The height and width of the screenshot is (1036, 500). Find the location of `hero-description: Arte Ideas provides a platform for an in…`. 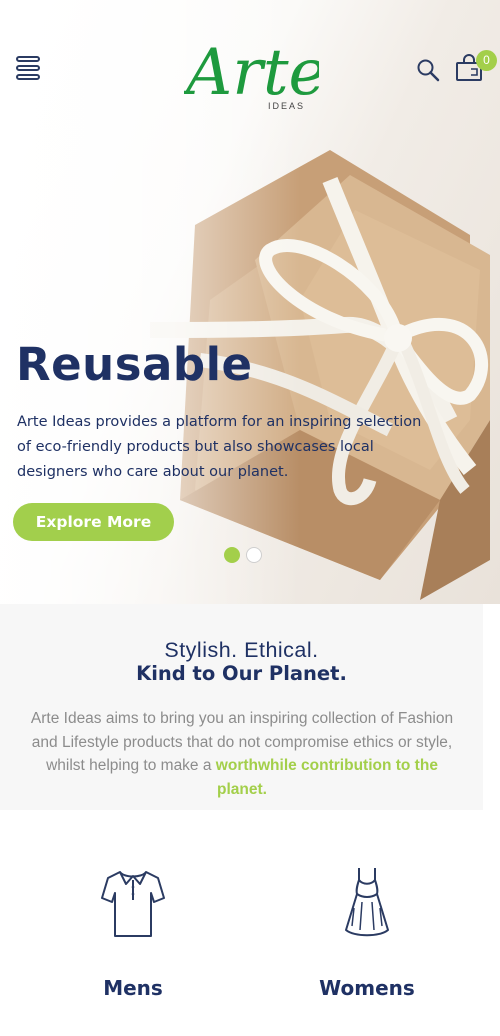

hero-description: Arte Ideas provides a platform for an in… is located at coordinates (219, 447).